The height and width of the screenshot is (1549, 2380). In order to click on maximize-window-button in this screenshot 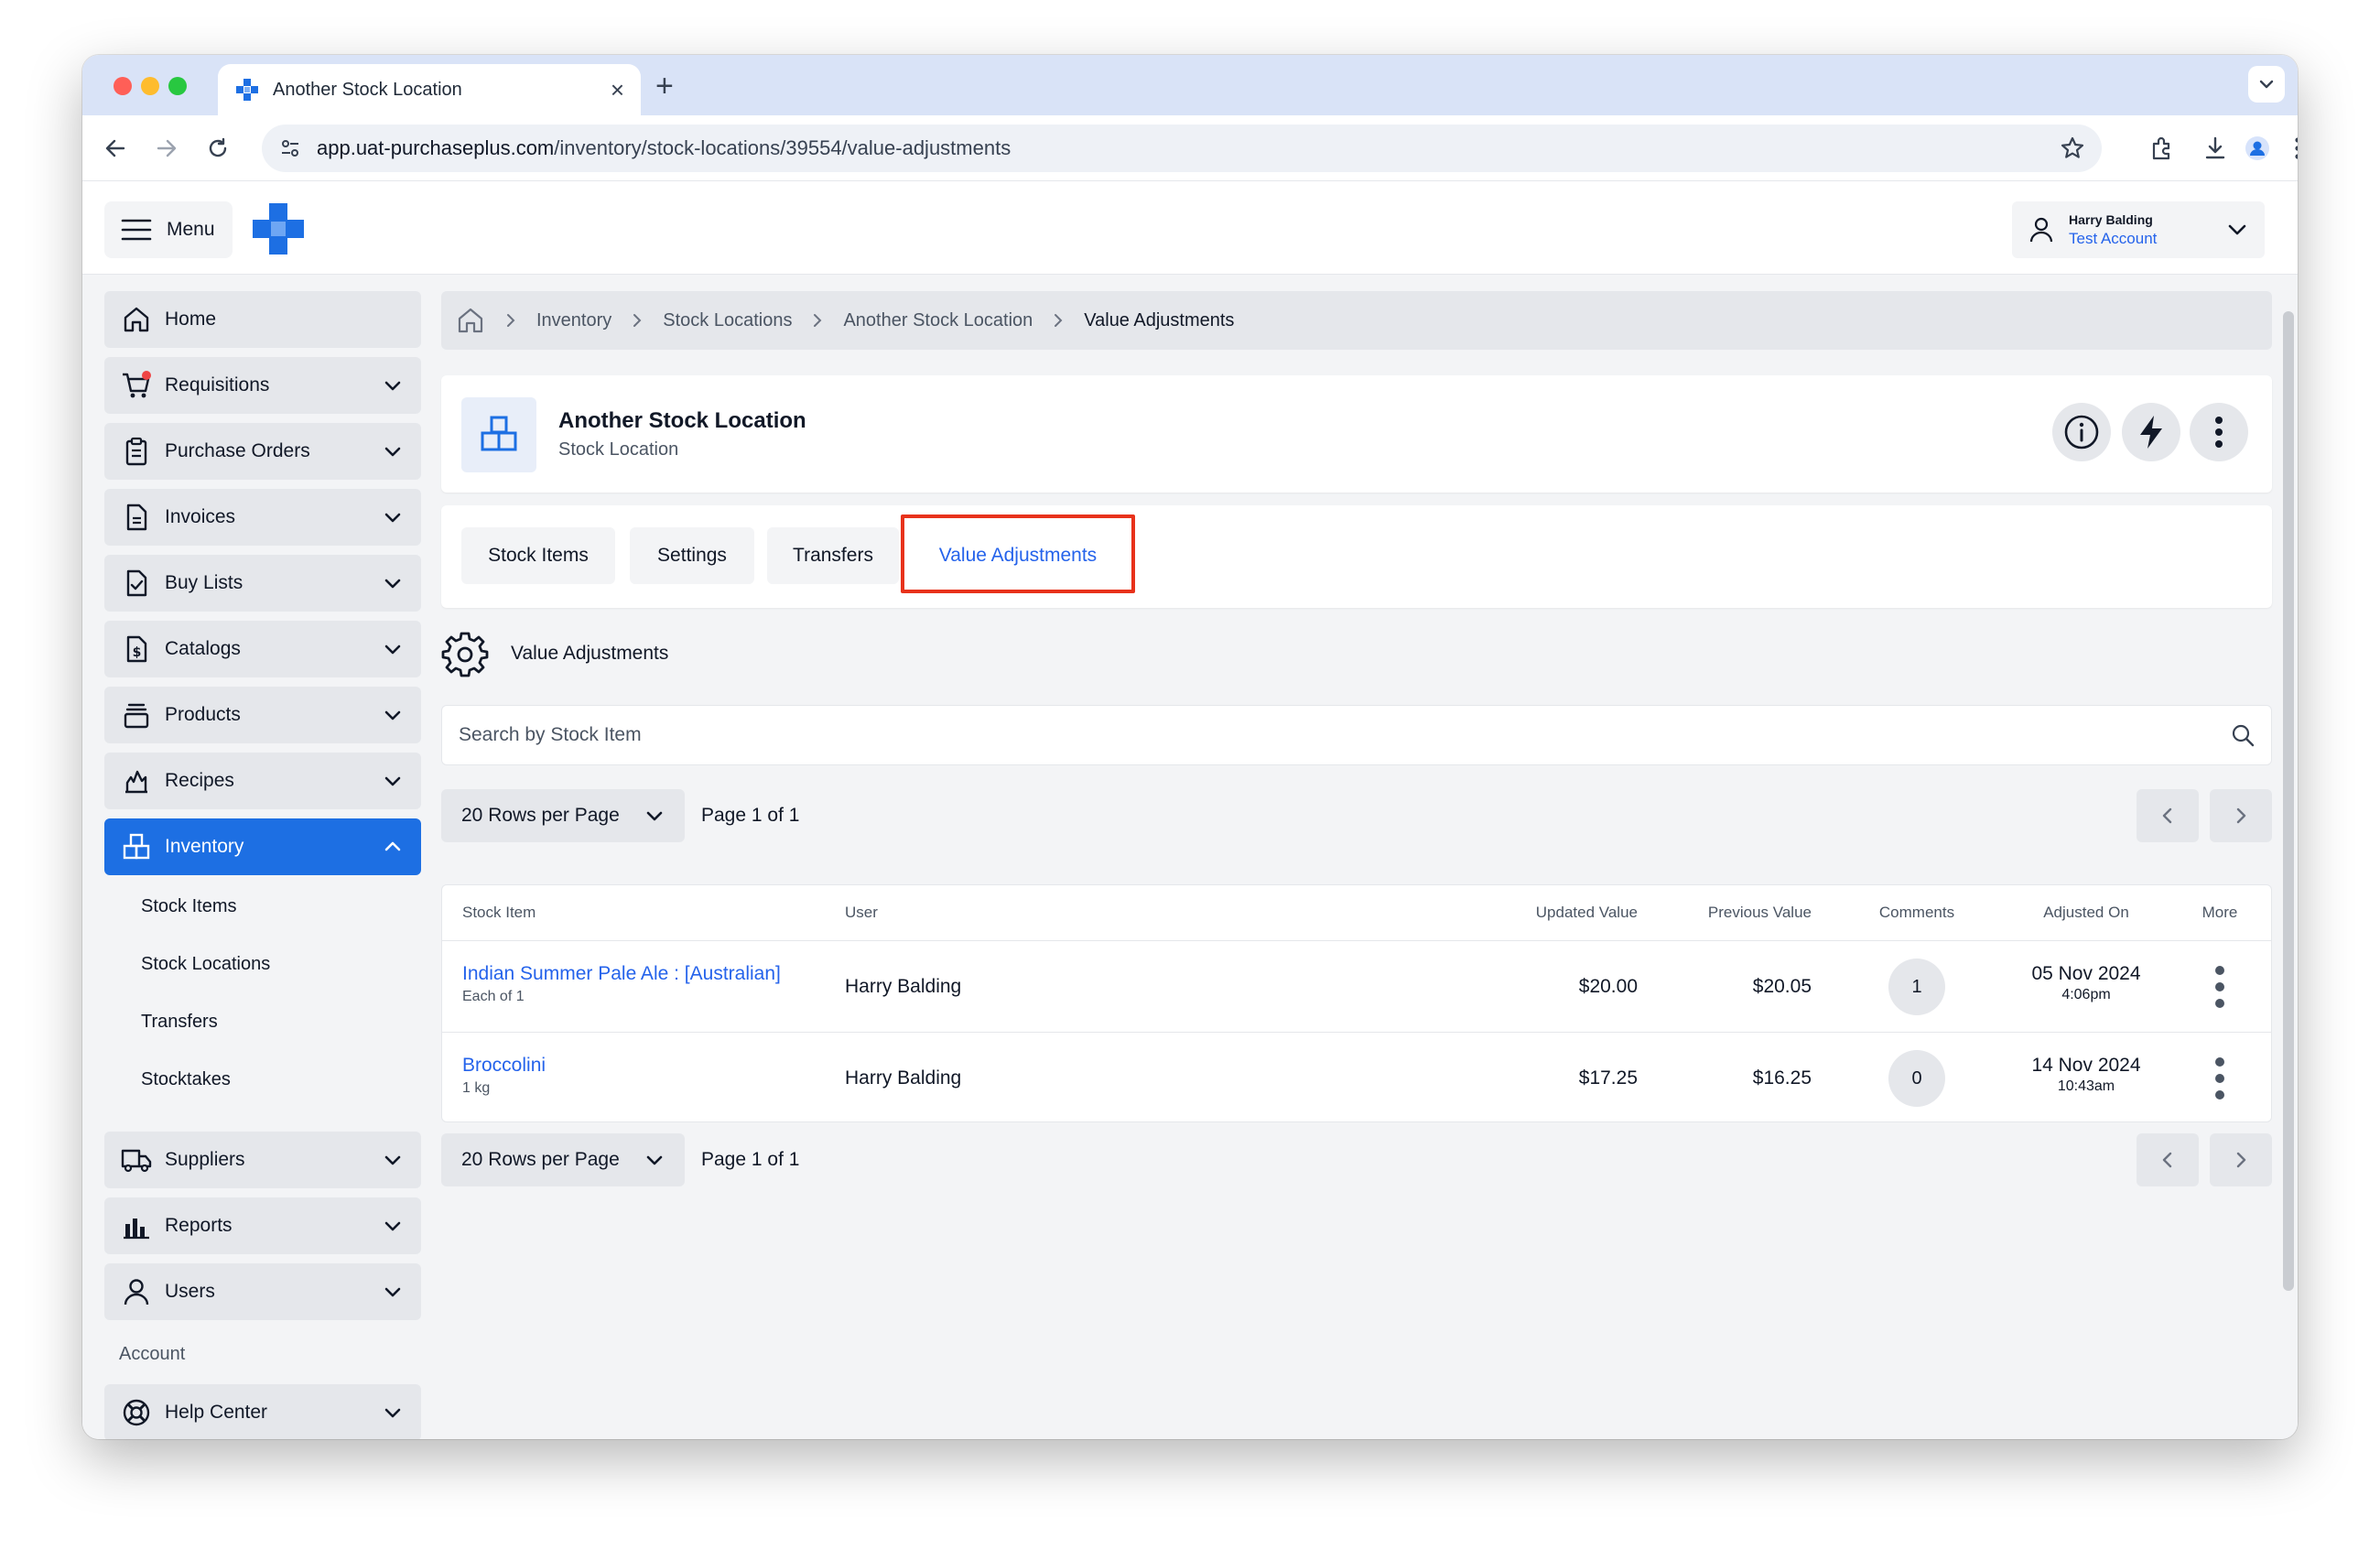, I will do `click(177, 86)`.